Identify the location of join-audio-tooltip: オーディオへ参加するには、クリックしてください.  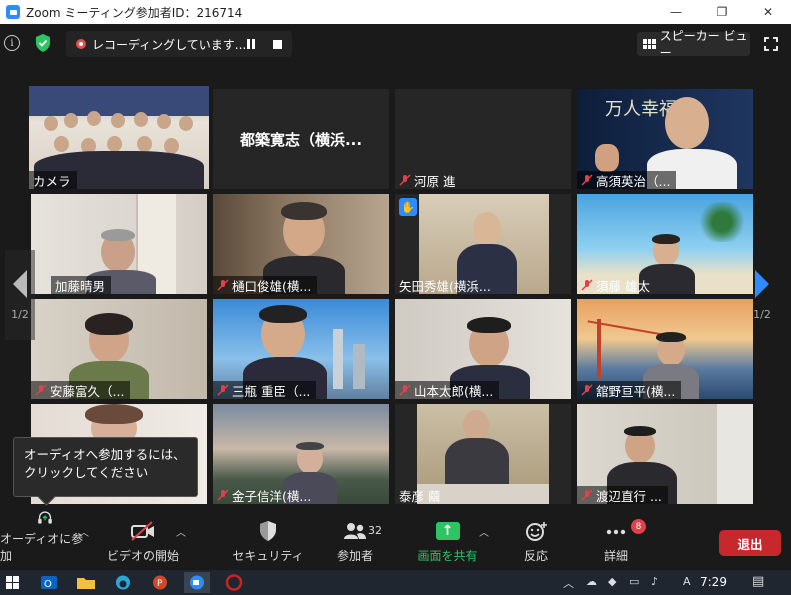
(105, 467).